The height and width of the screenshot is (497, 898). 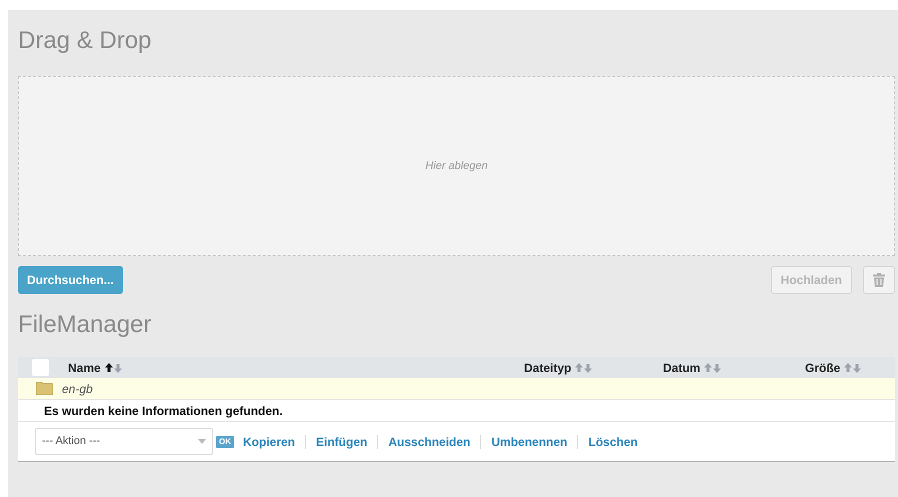 What do you see at coordinates (269, 441) in the screenshot?
I see `action-link: Kopieren` at bounding box center [269, 441].